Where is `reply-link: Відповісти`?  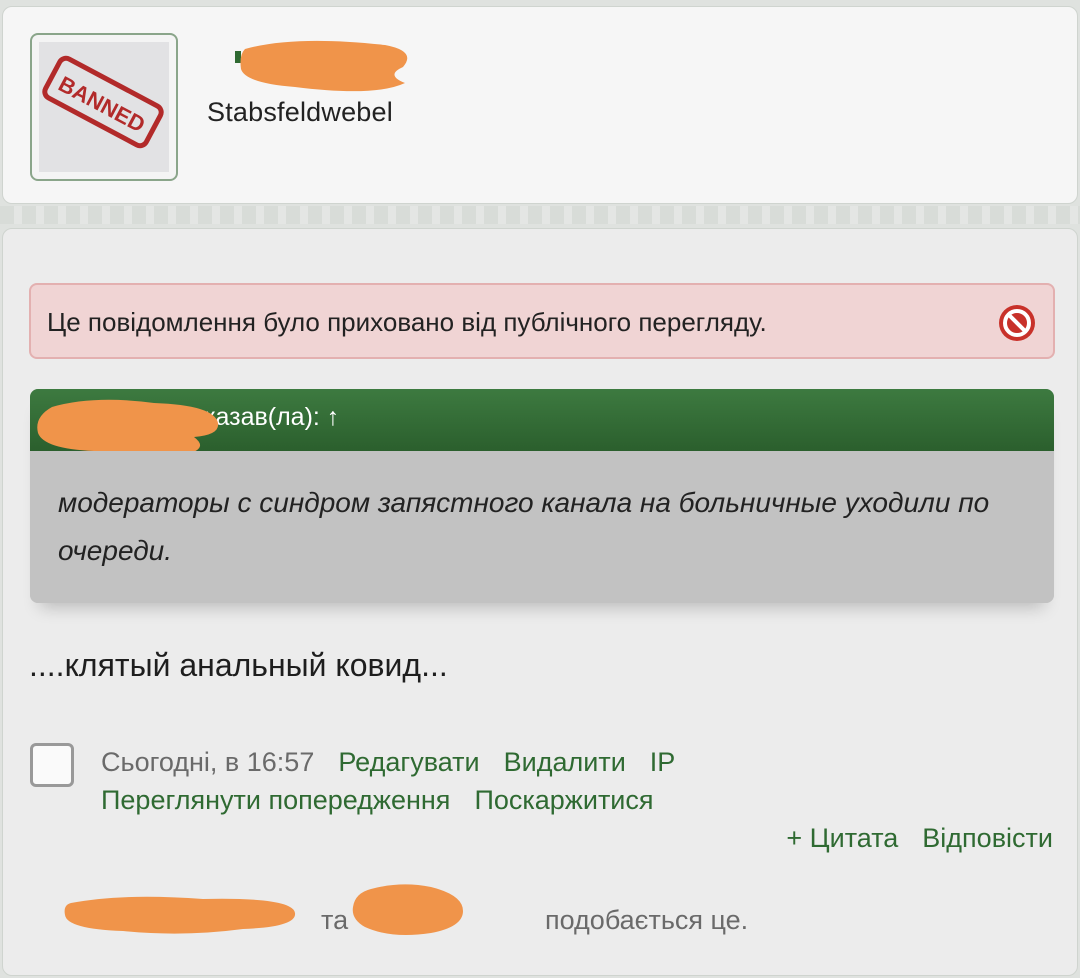
reply-link: Відповісти is located at coordinates (987, 838).